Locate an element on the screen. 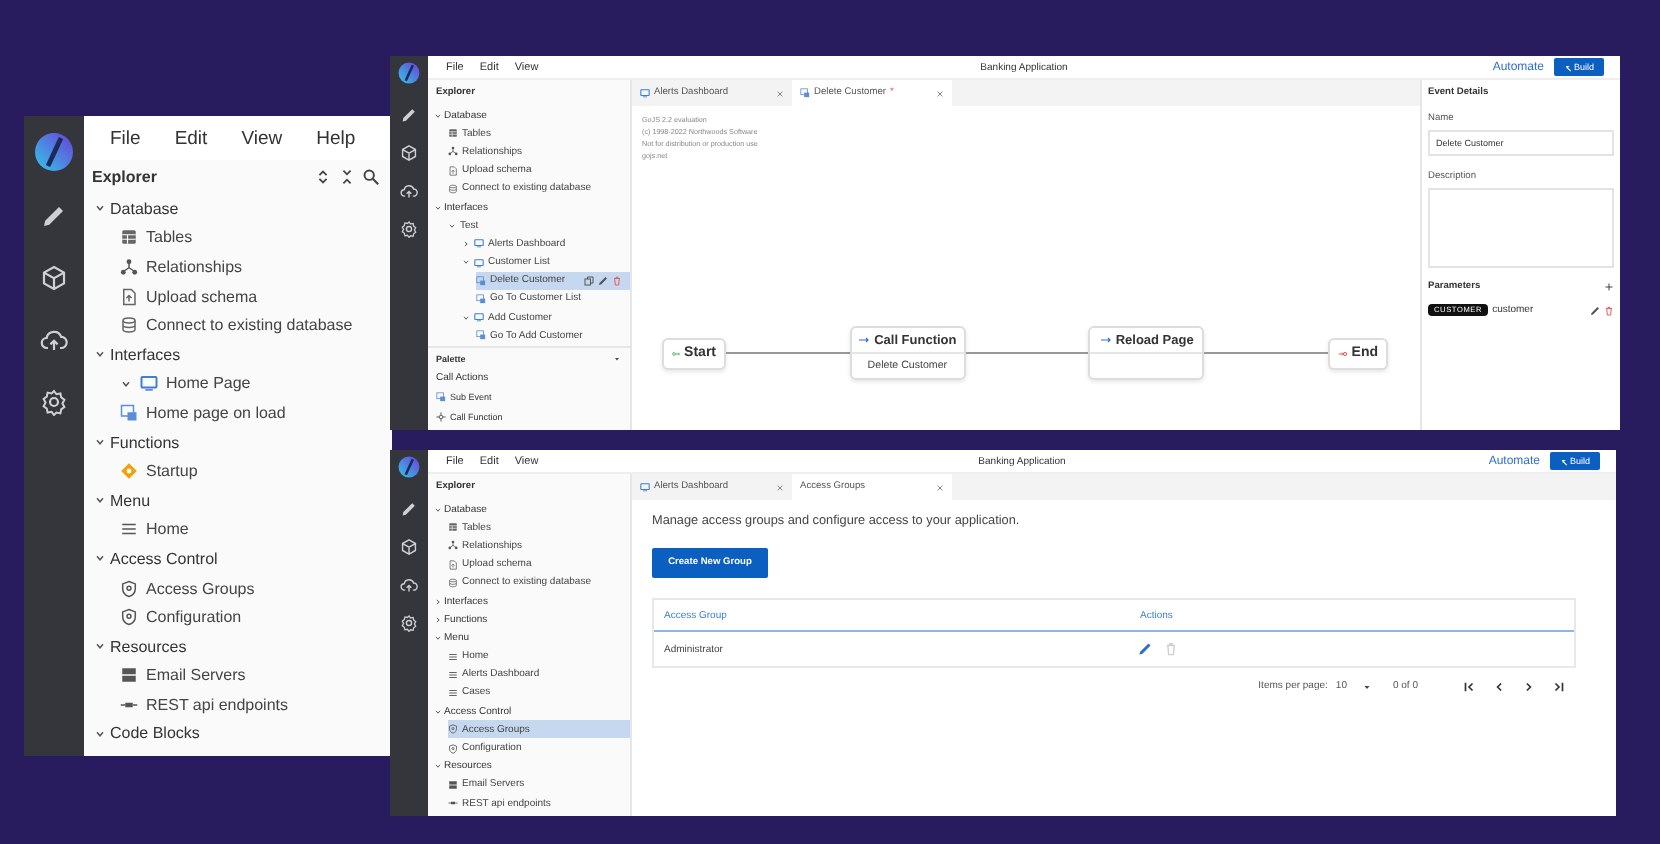  tree-item: Startup is located at coordinates (256, 471).